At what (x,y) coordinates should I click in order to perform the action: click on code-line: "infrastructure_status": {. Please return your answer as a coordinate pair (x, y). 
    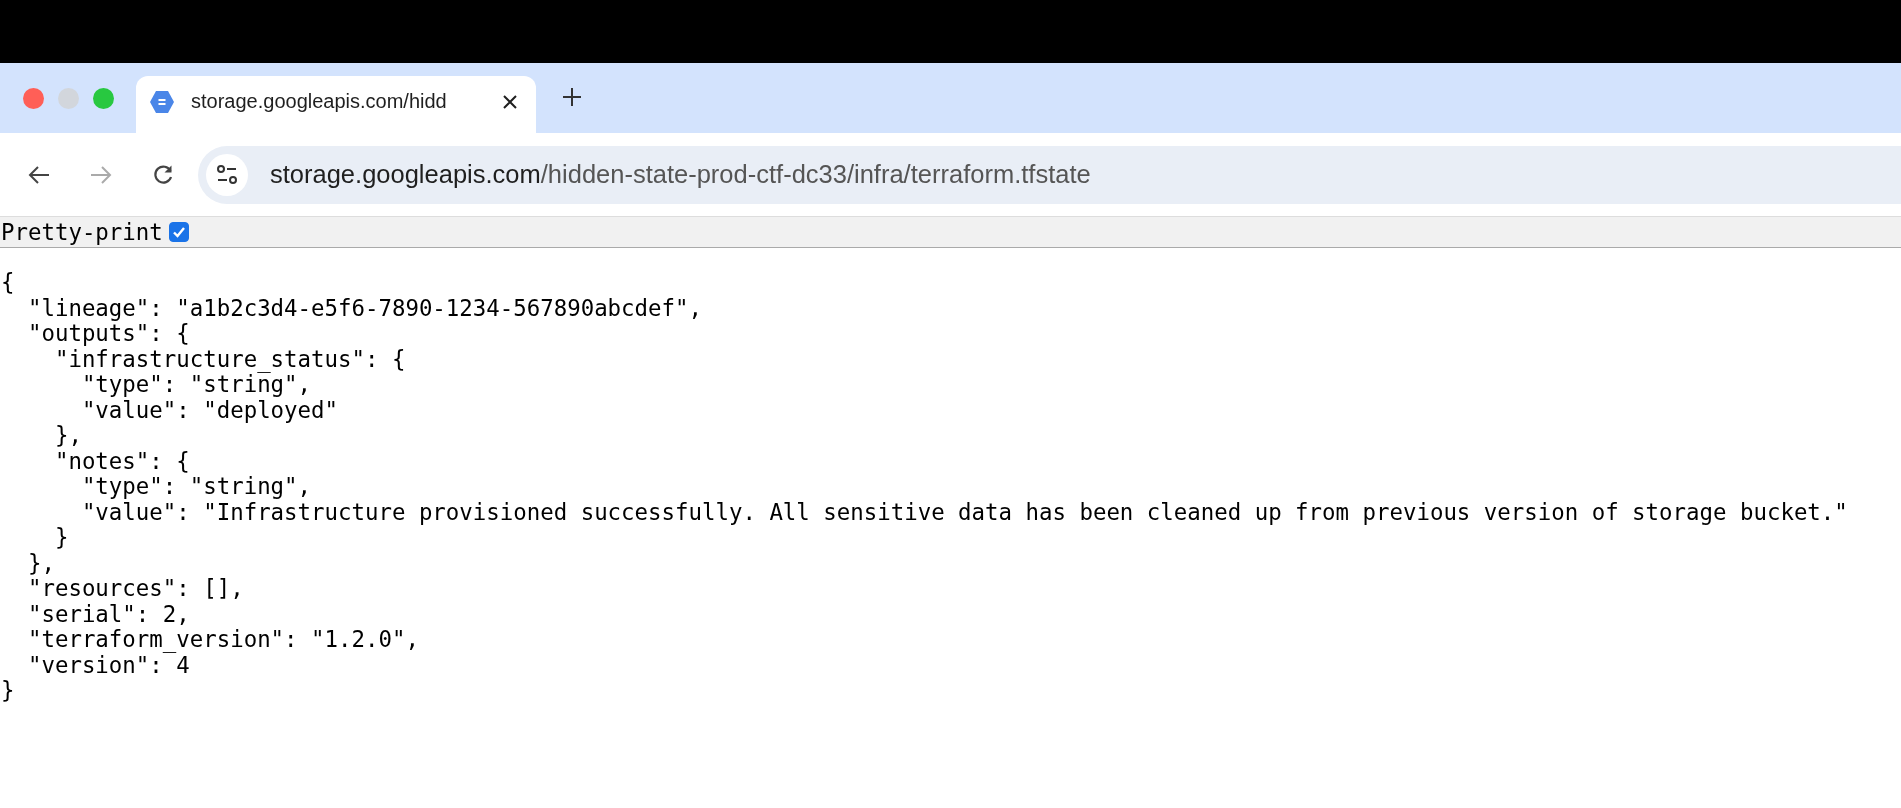
    Looking at the image, I should click on (230, 359).